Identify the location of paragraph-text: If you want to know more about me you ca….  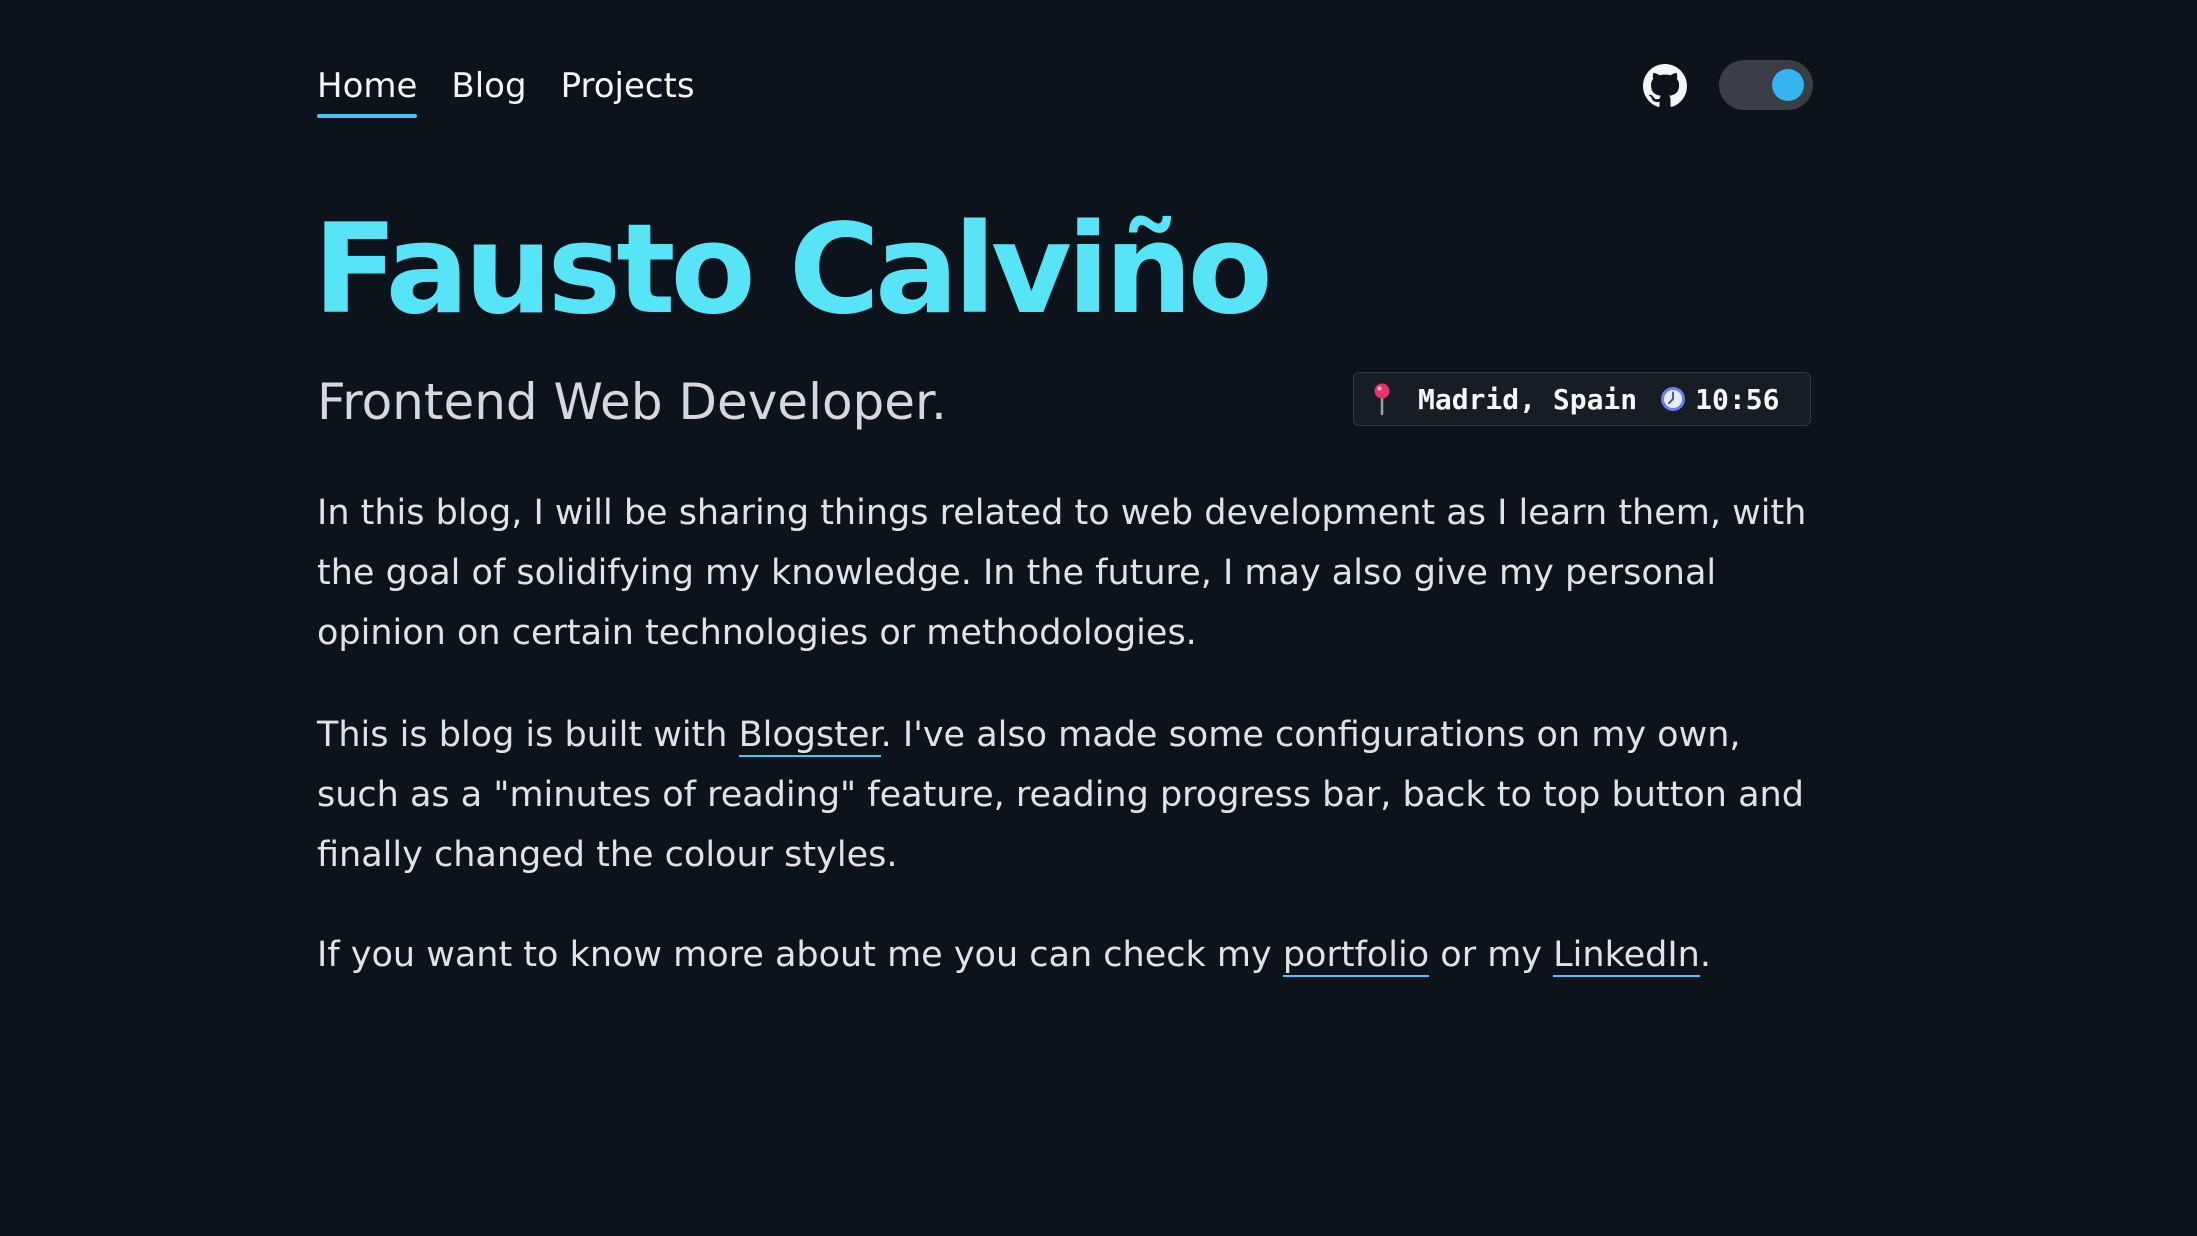
(800, 955).